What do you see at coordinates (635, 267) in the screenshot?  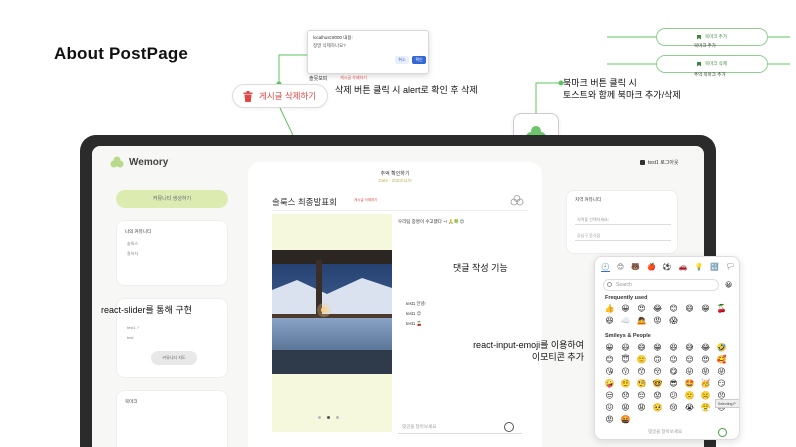 I see `emoji-category-tab: 🐻` at bounding box center [635, 267].